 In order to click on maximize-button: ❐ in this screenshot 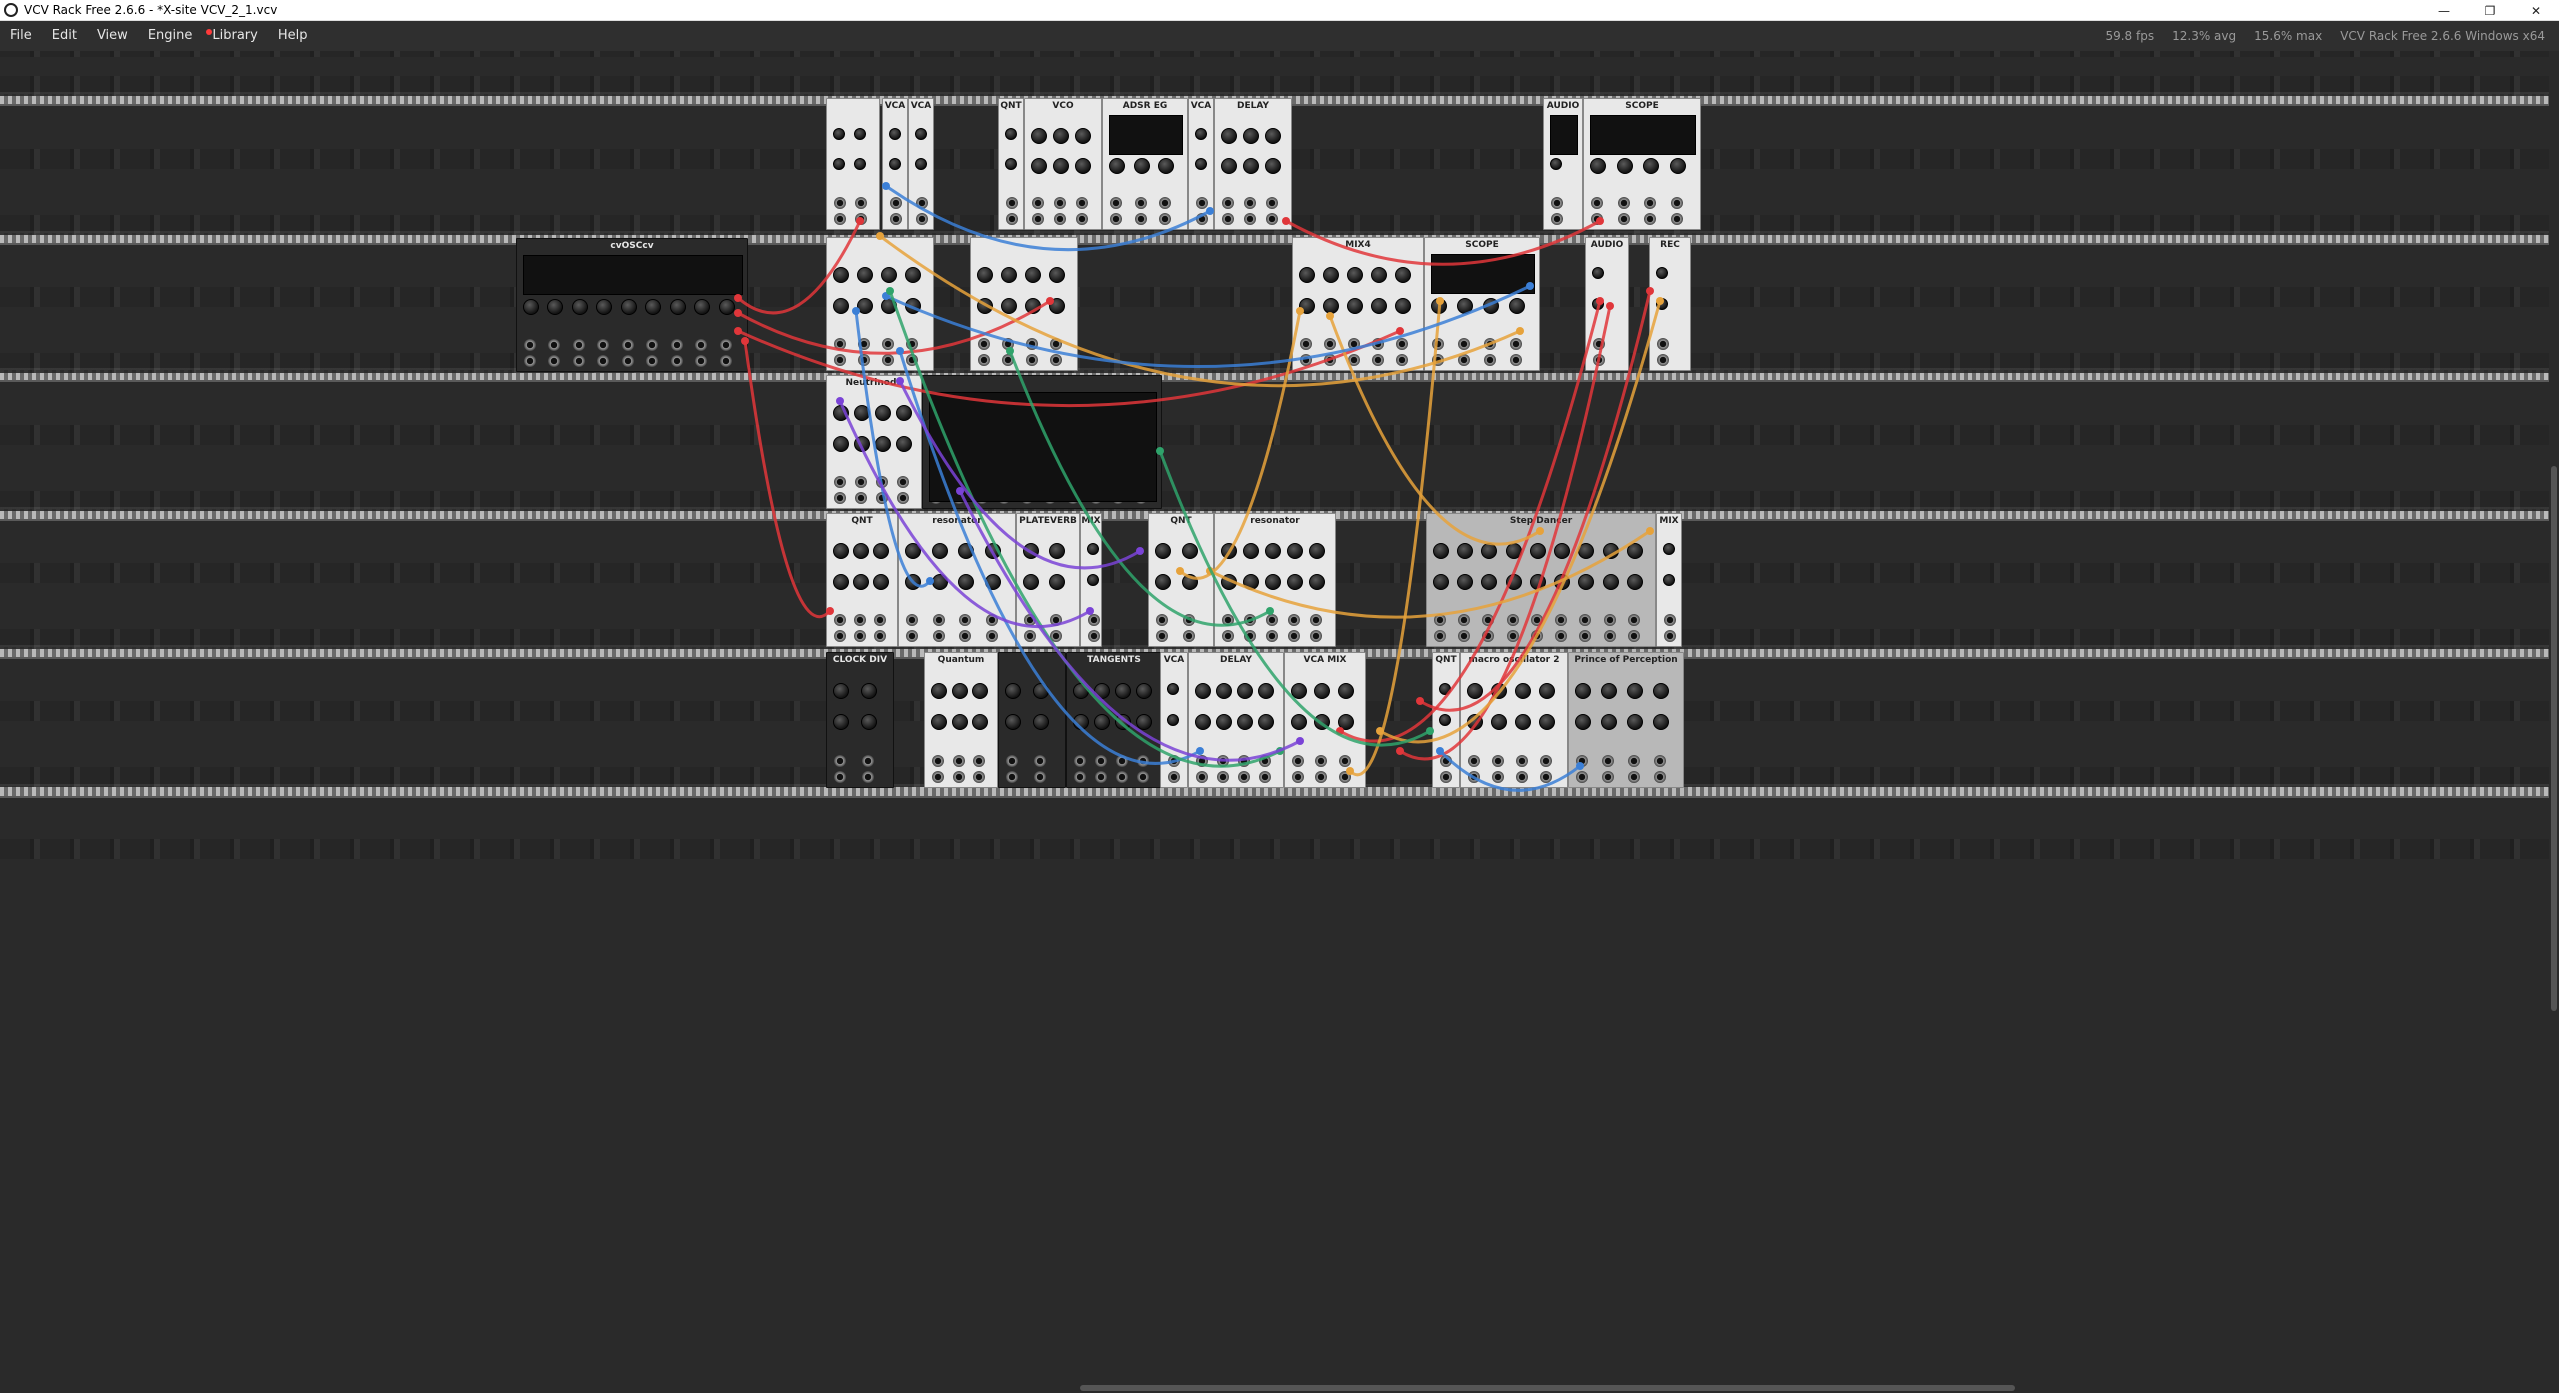, I will do `click(2490, 10)`.